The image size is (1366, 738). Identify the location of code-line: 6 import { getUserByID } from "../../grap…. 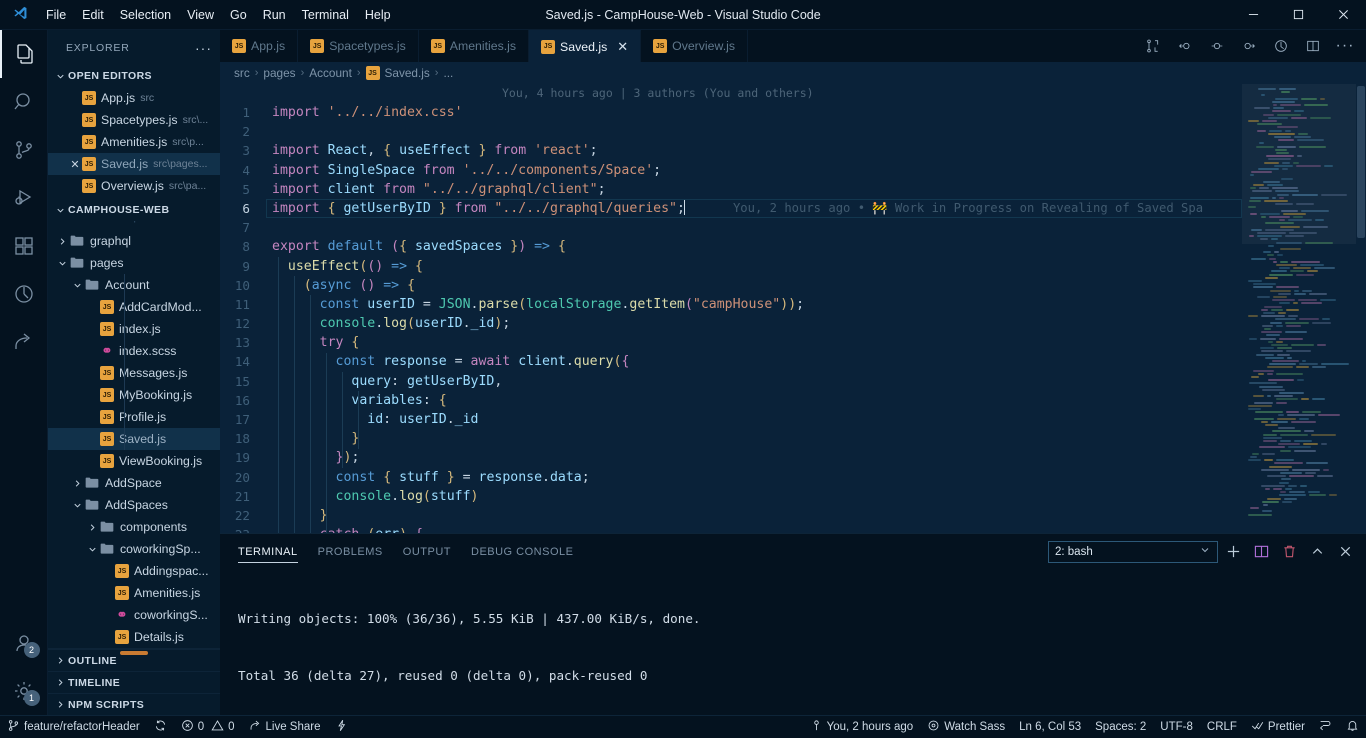
(731, 208).